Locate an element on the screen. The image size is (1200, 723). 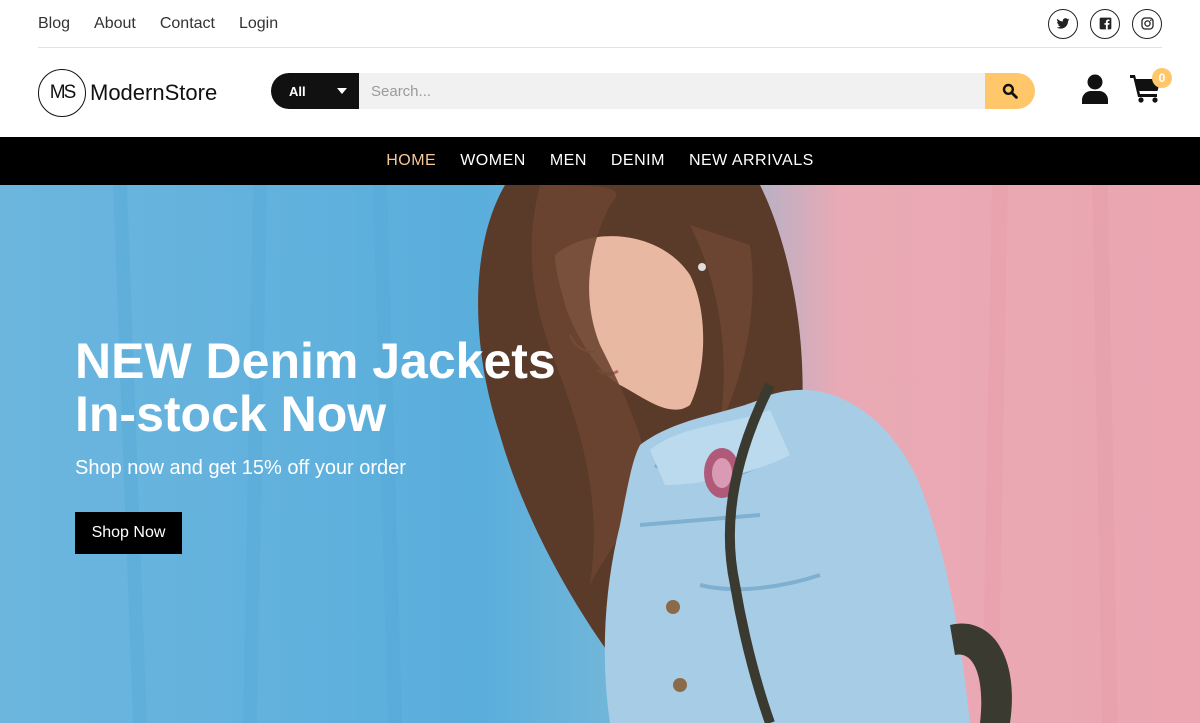
search-bar: All is located at coordinates (653, 91).